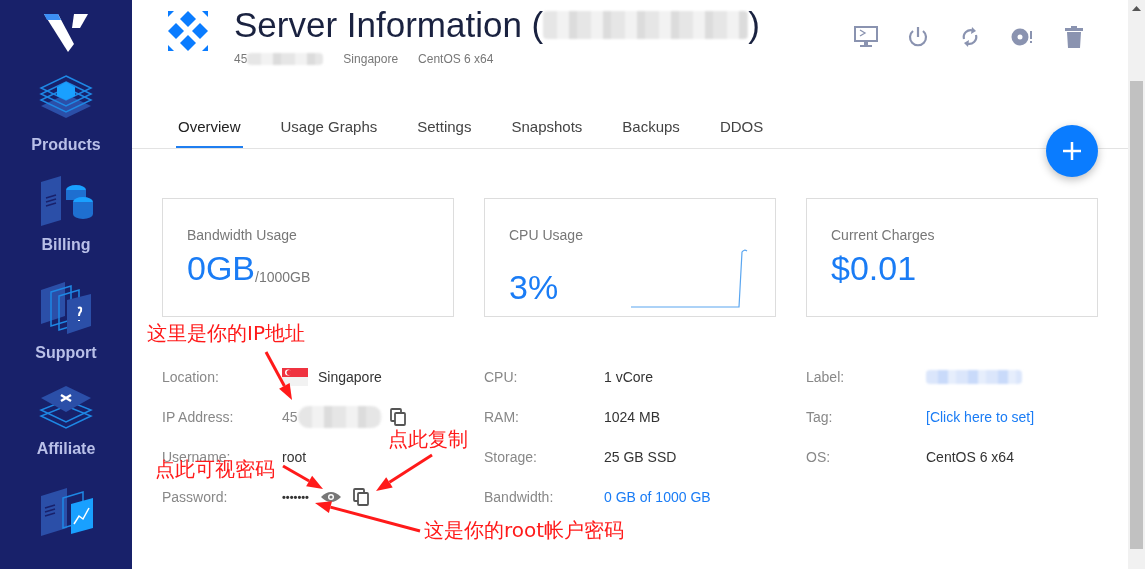 The image size is (1145, 569). Describe the element at coordinates (874, 268) in the screenshot. I see `card-value: $0.01` at that location.